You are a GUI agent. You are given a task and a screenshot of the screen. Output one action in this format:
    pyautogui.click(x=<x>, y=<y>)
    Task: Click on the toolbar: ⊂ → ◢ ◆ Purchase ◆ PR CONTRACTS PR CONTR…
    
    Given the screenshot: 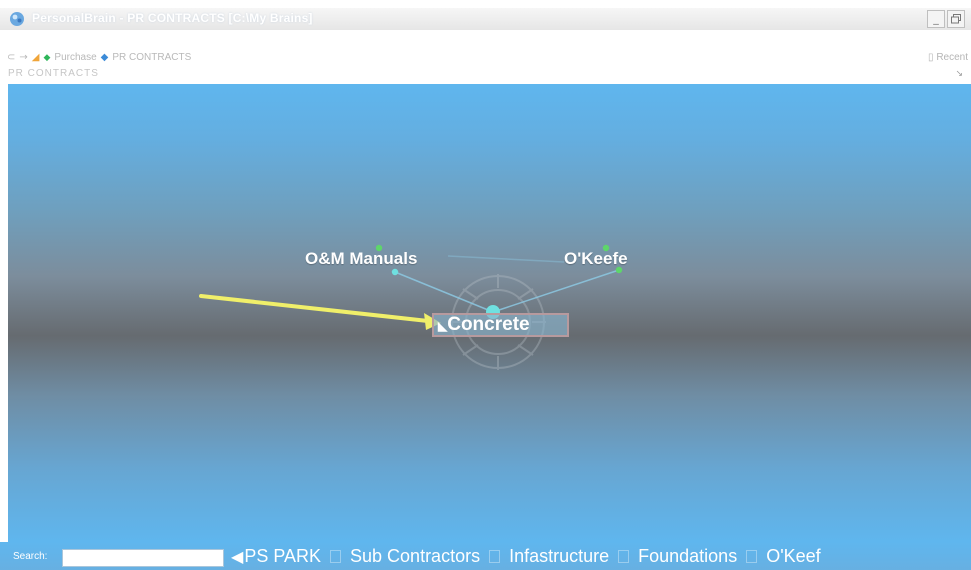 What is the action you would take?
    pyautogui.click(x=485, y=57)
    